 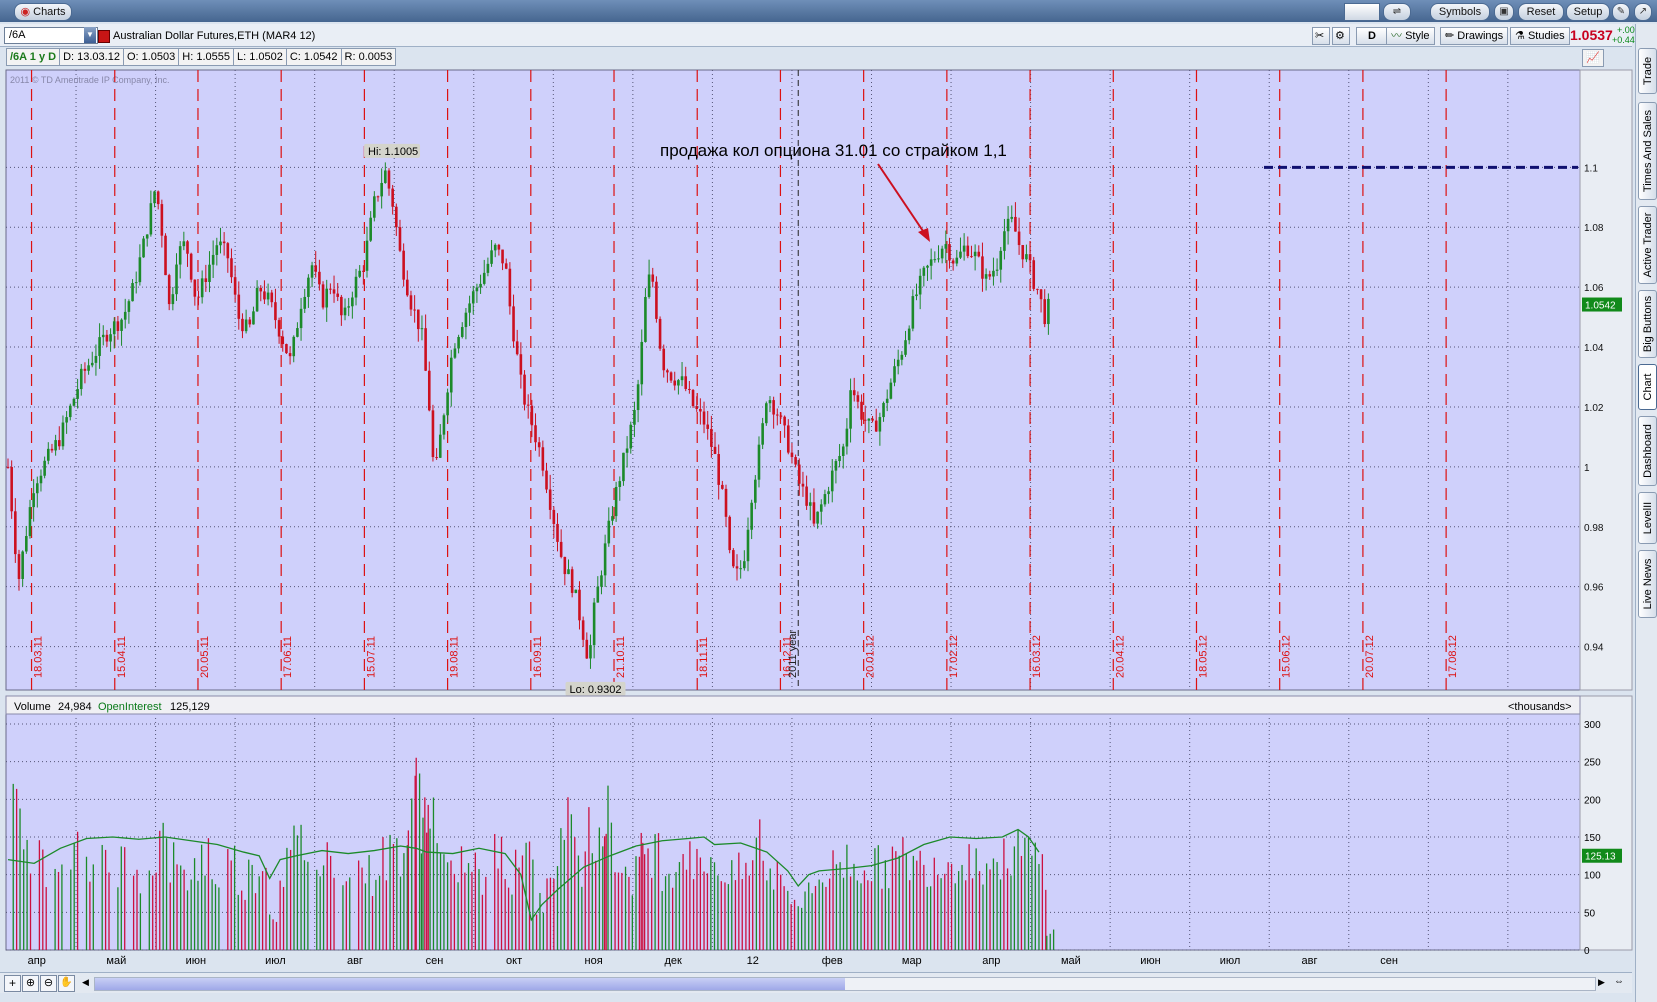 I want to click on studies-button: ⚗ Studies, so click(x=1540, y=36).